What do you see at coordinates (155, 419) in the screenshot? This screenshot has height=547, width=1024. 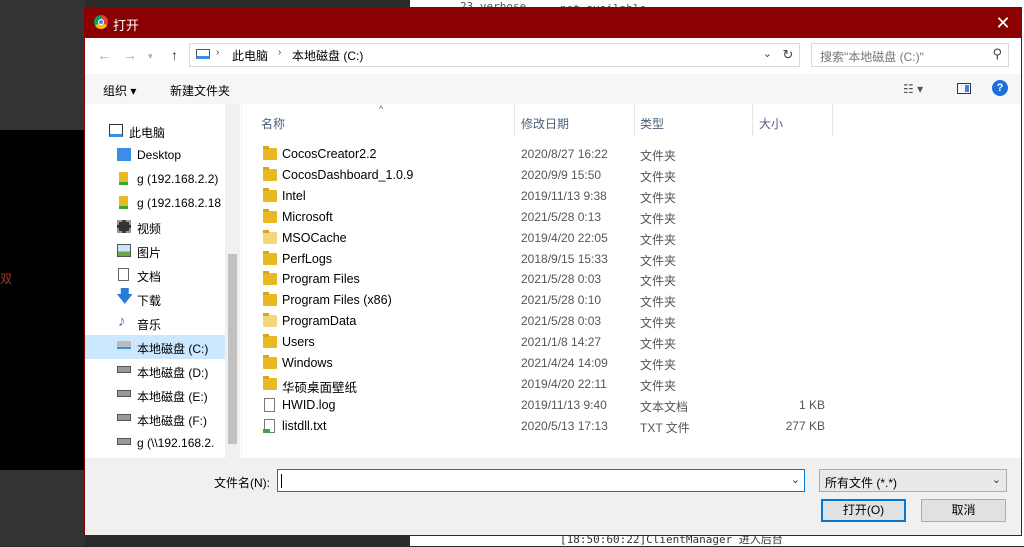 I see `sidebar-item-drive-f: 本地磁盘 (F:)` at bounding box center [155, 419].